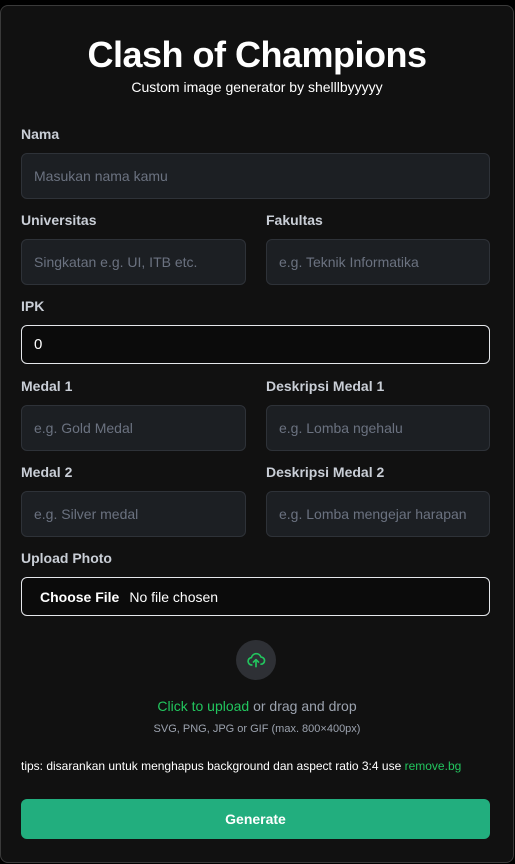  What do you see at coordinates (47, 386) in the screenshot?
I see `medal1-label: Medal 1` at bounding box center [47, 386].